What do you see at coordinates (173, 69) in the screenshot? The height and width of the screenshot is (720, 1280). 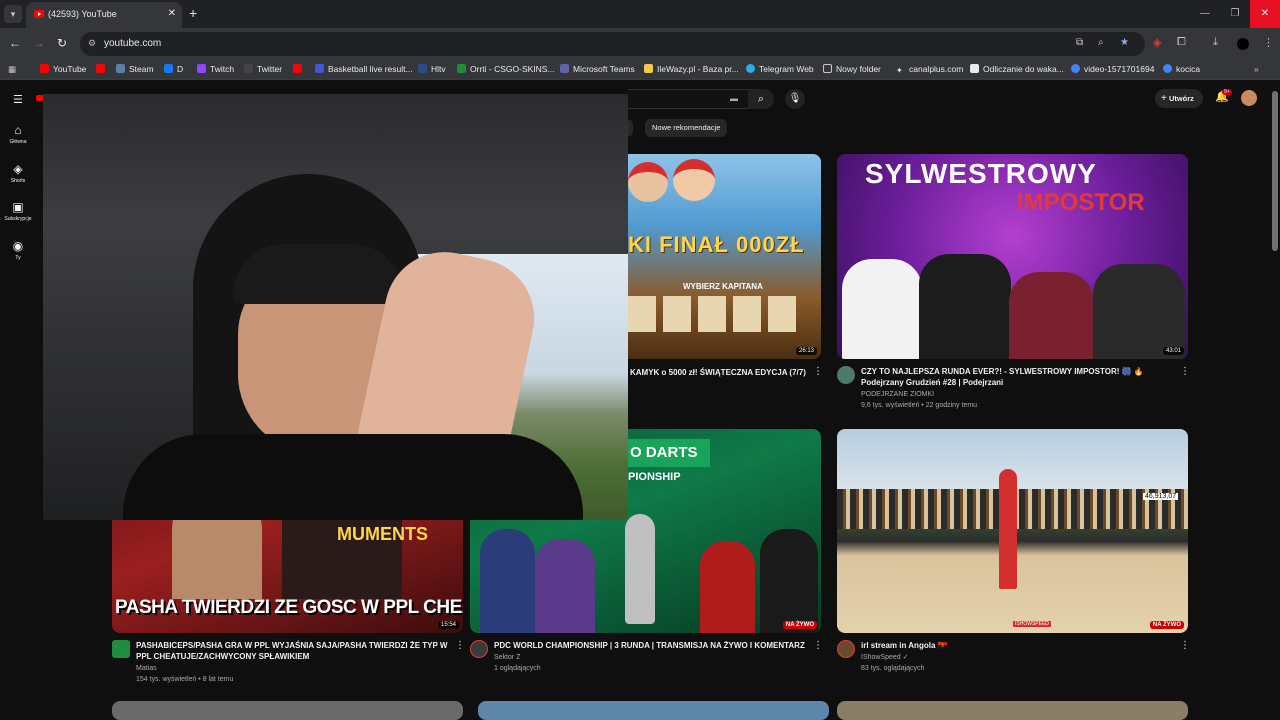 I see `bookmark-item: D` at bounding box center [173, 69].